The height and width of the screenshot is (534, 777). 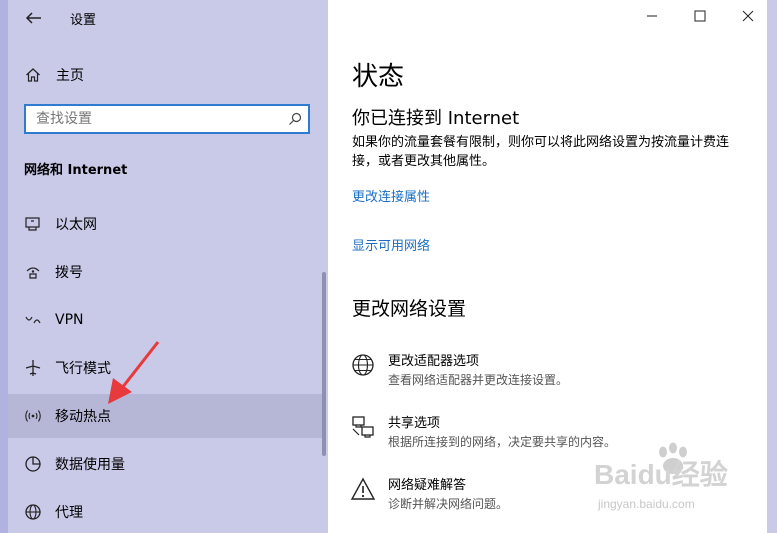 What do you see at coordinates (54, 75) in the screenshot?
I see `home-nav-item: 主页` at bounding box center [54, 75].